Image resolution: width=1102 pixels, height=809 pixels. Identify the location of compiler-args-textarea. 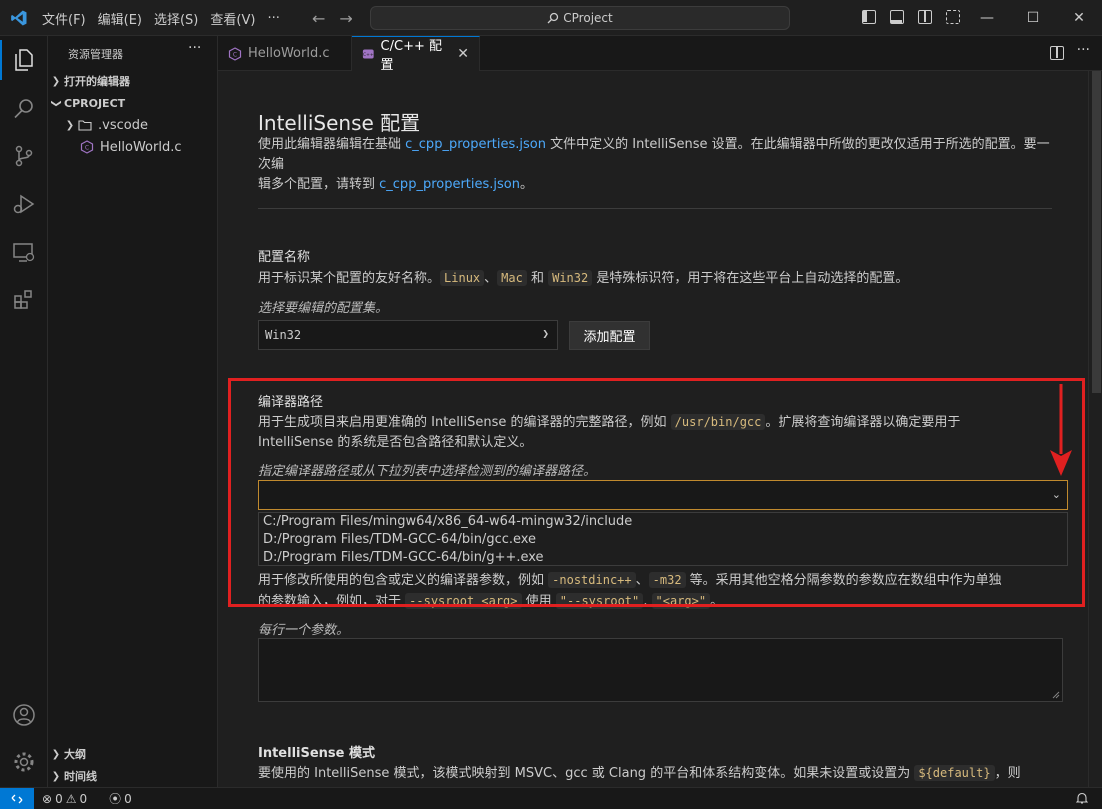
(660, 670).